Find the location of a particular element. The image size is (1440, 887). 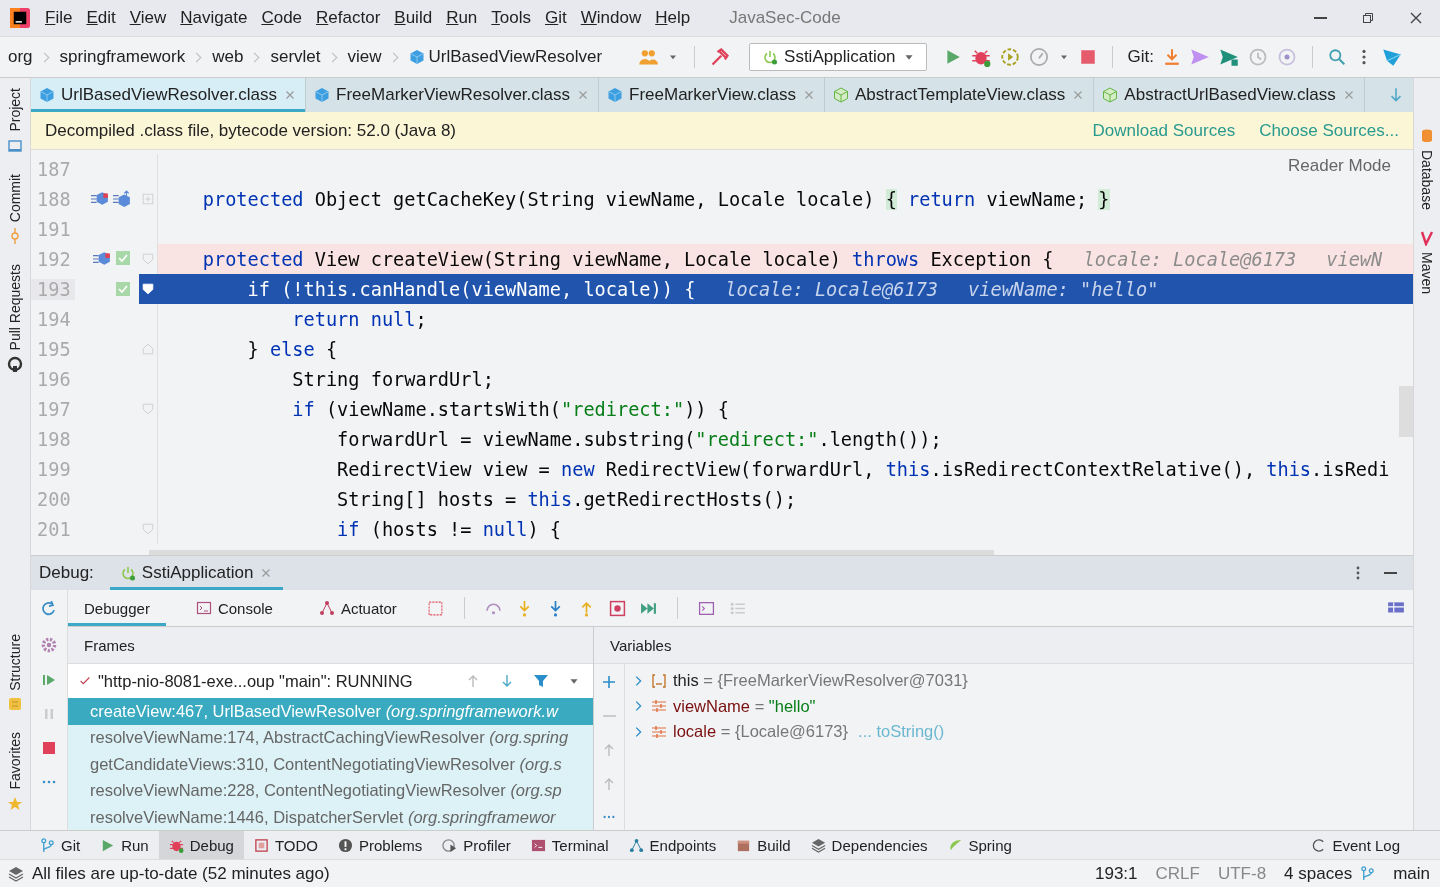

tool-window-tab: Run is located at coordinates (124, 845).